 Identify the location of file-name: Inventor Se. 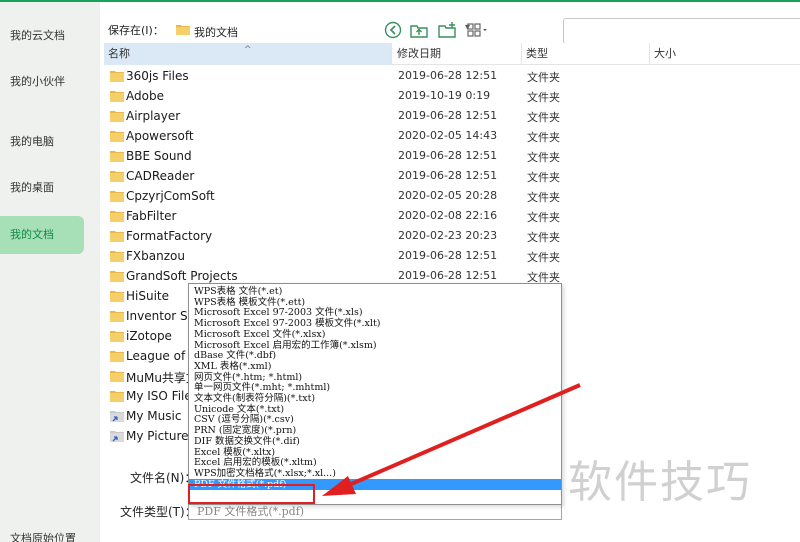
(161, 316).